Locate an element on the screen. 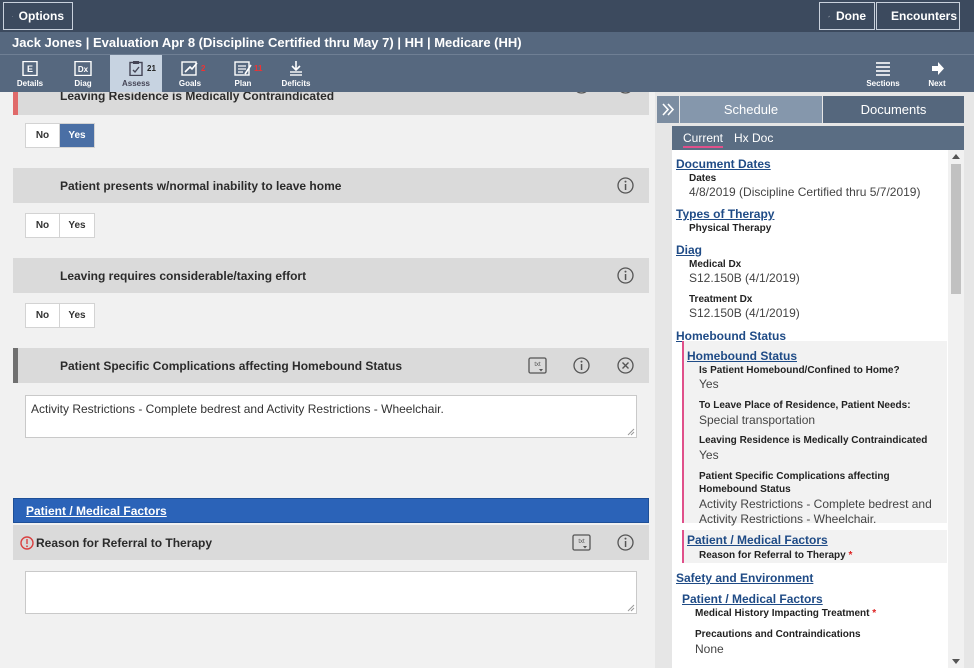  next-button: Next is located at coordinates (937, 74).